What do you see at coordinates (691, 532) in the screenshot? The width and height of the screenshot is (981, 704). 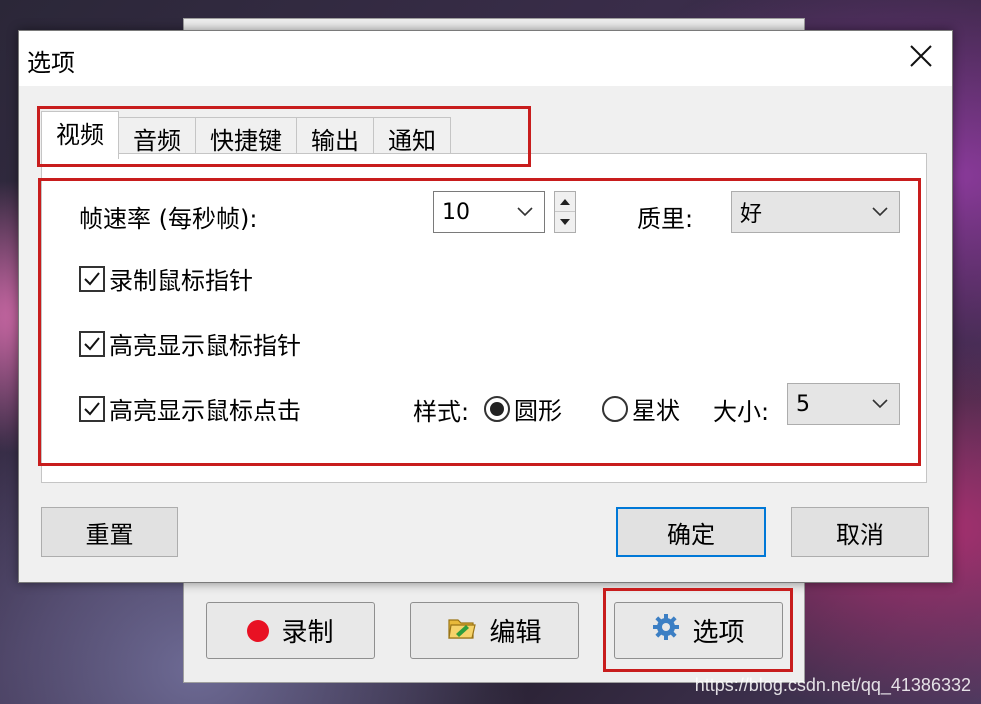 I see `ok-button: 确定` at bounding box center [691, 532].